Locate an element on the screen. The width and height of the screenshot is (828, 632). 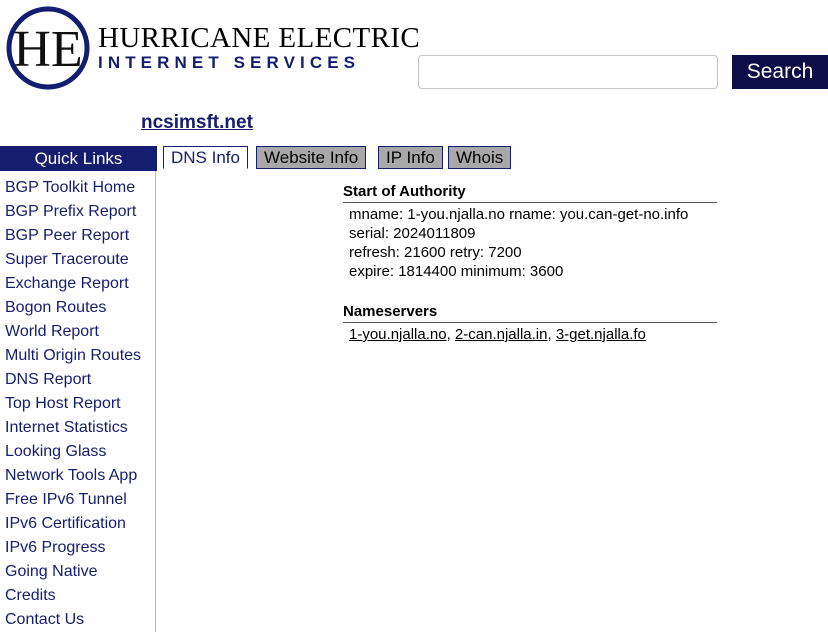
sidebar-item-super-traceroute: Super Traceroute is located at coordinates (77, 260).